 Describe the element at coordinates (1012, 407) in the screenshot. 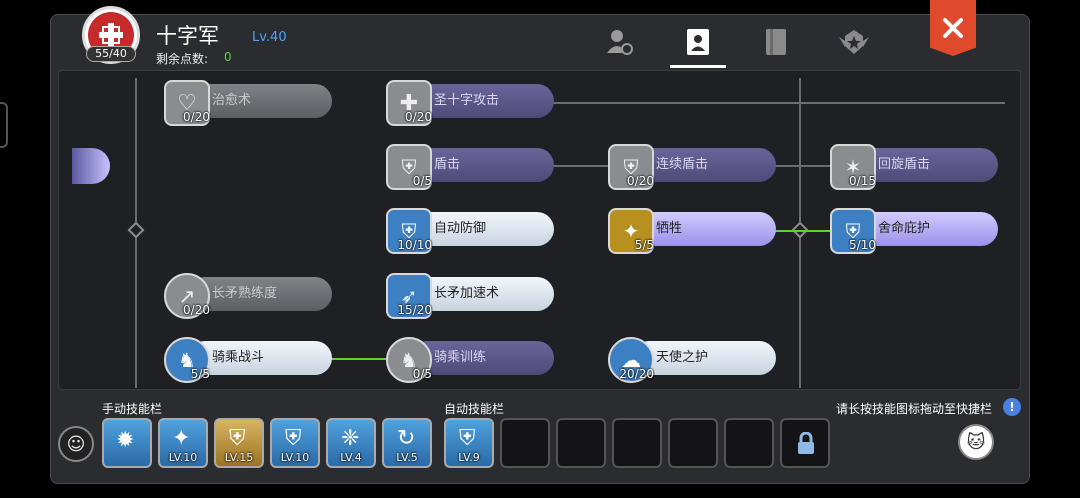

I see `info-icon: !` at that location.